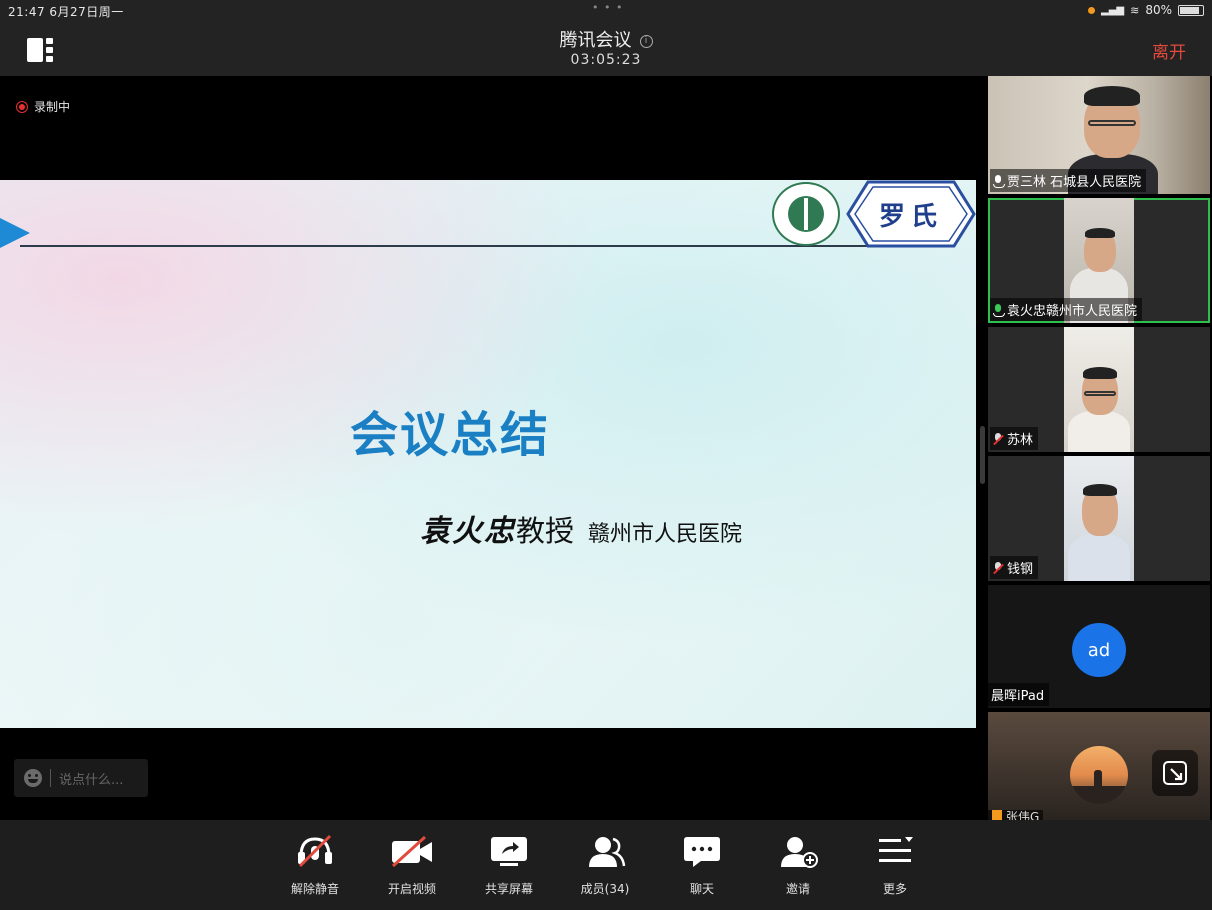  Describe the element at coordinates (701, 889) in the screenshot. I see `chat-label: 聊天` at that location.